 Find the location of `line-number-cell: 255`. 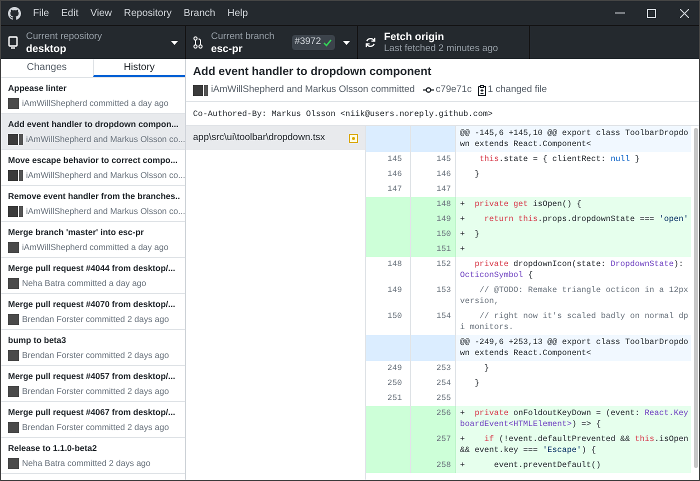

line-number-cell: 255 is located at coordinates (433, 398).